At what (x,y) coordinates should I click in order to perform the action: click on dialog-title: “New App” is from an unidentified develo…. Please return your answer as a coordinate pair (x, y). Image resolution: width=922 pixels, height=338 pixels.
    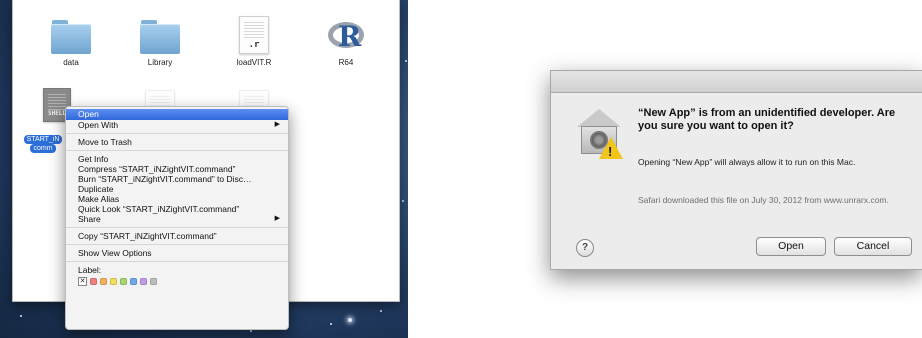
    Looking at the image, I should click on (767, 119).